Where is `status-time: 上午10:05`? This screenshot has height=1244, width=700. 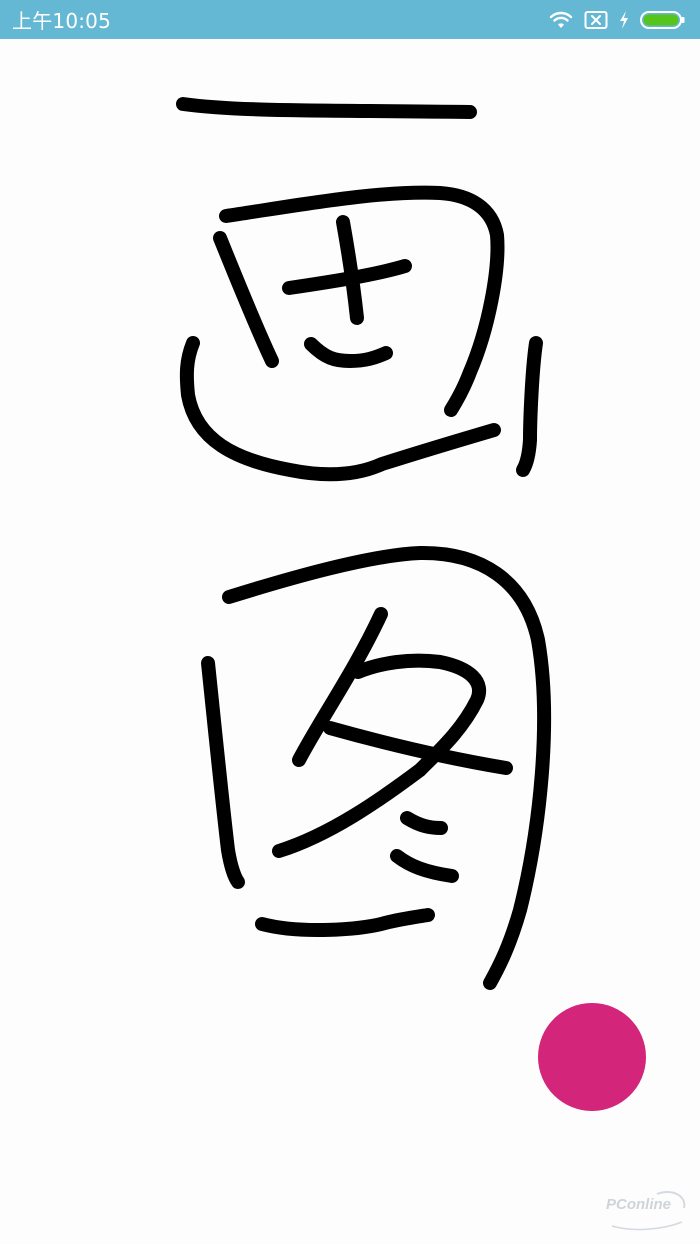
status-time: 上午10:05 is located at coordinates (62, 21).